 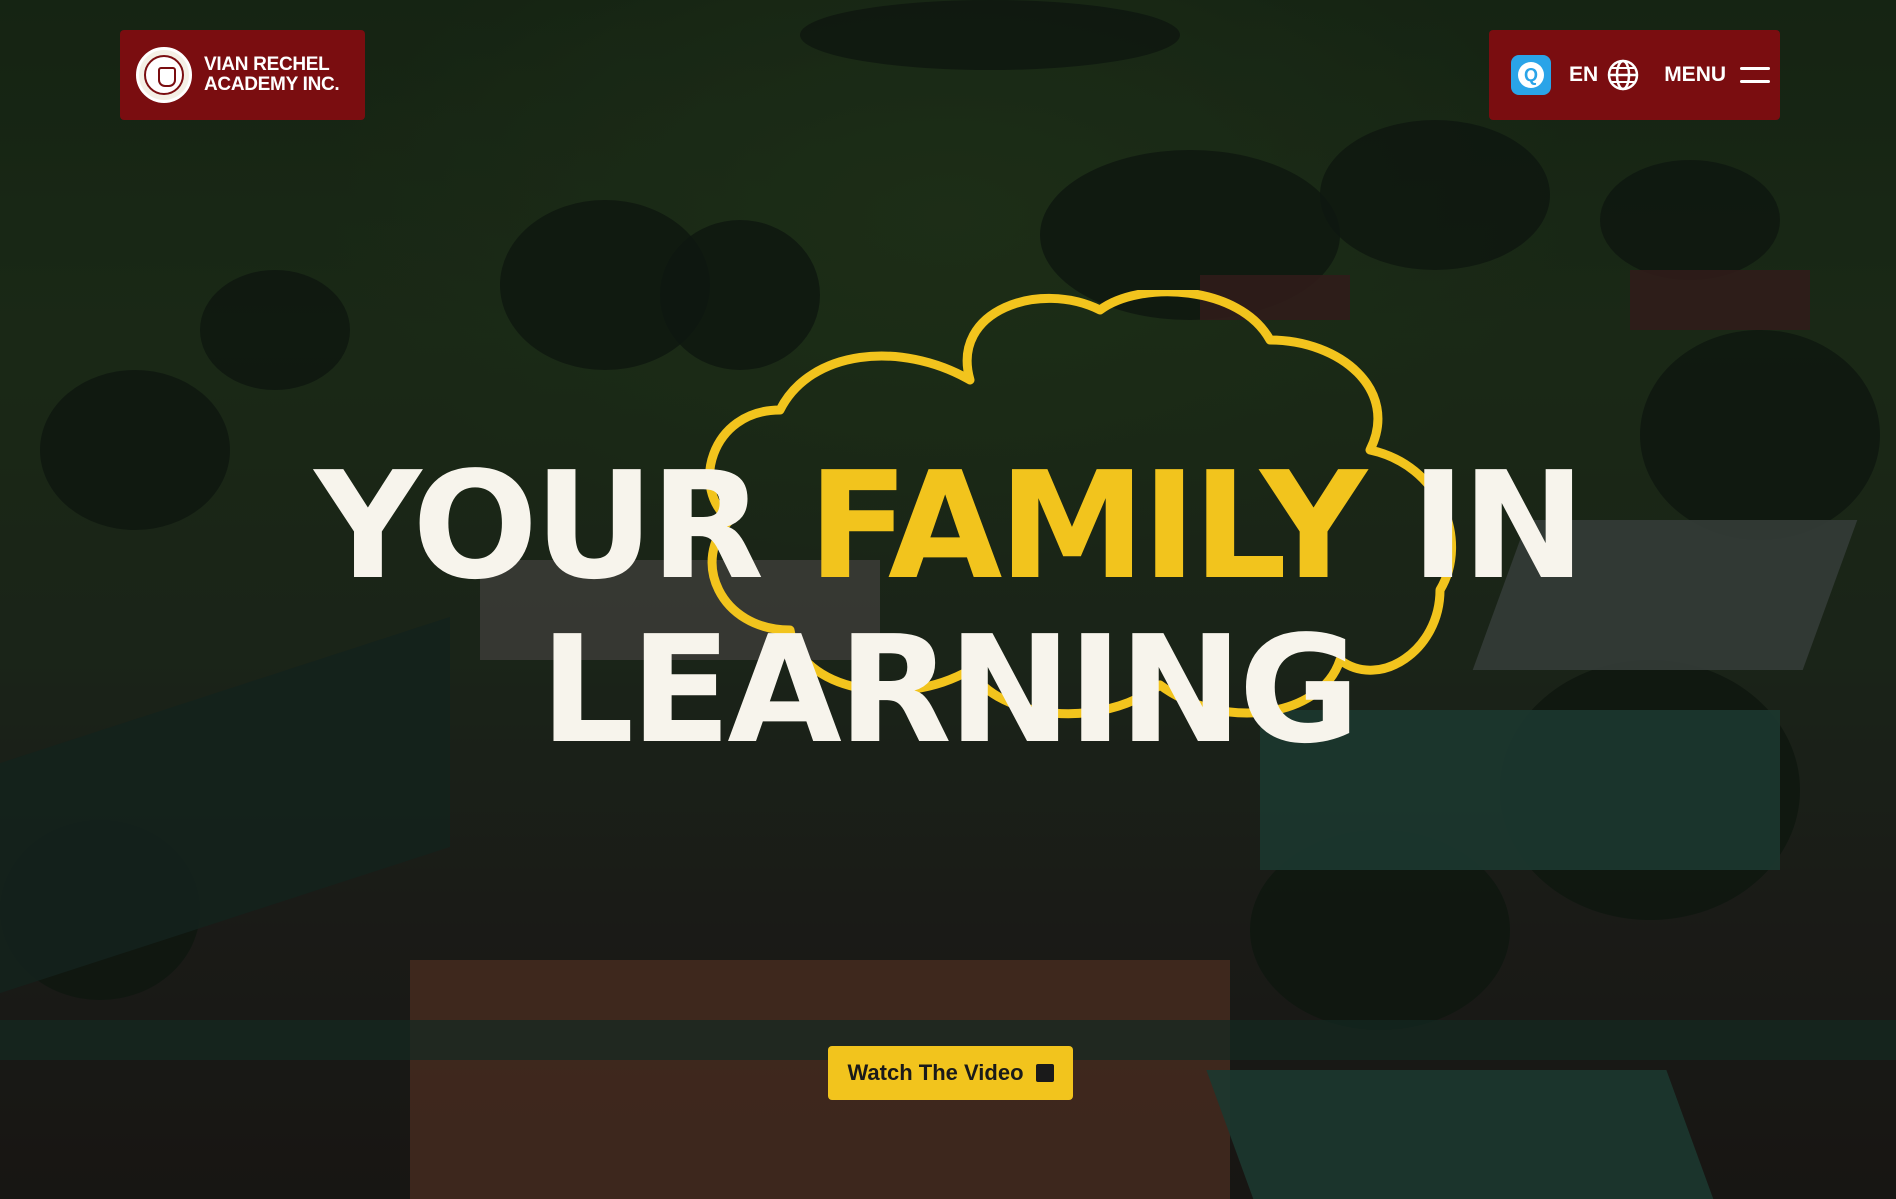 I want to click on headline-word-in: IN, so click(x=1498, y=526).